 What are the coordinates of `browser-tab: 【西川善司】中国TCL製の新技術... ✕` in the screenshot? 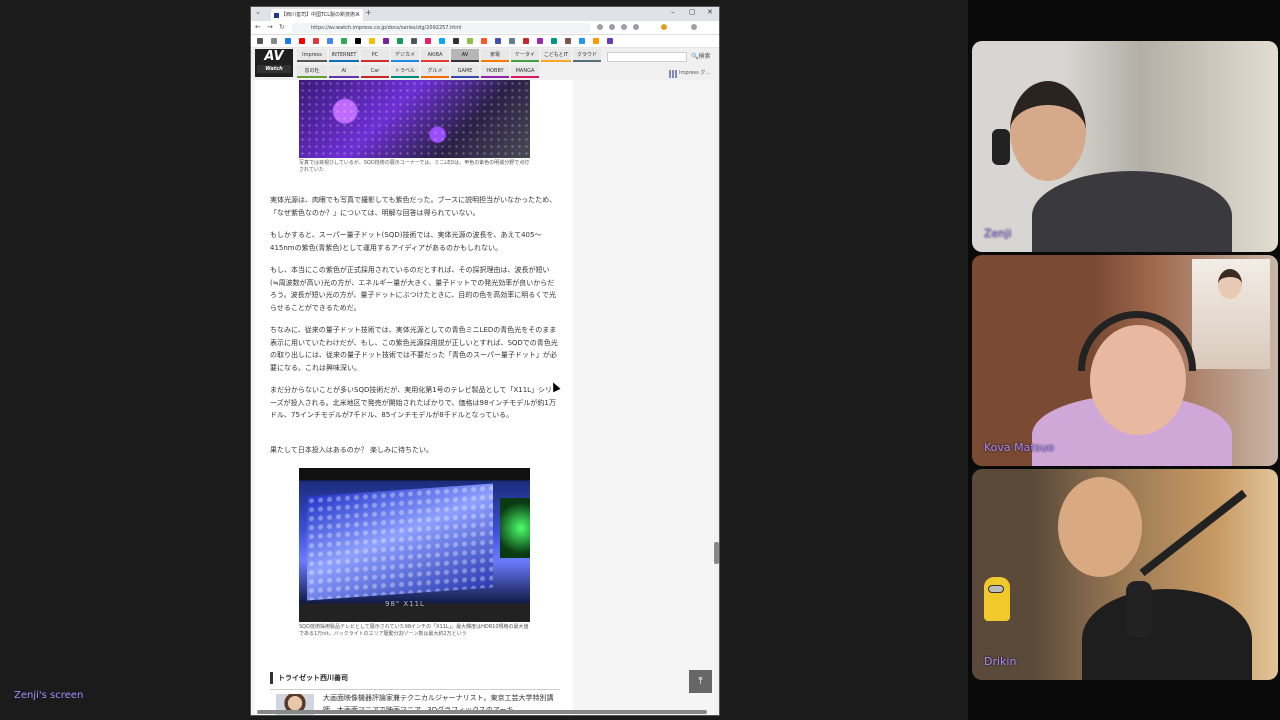 It's located at (317, 15).